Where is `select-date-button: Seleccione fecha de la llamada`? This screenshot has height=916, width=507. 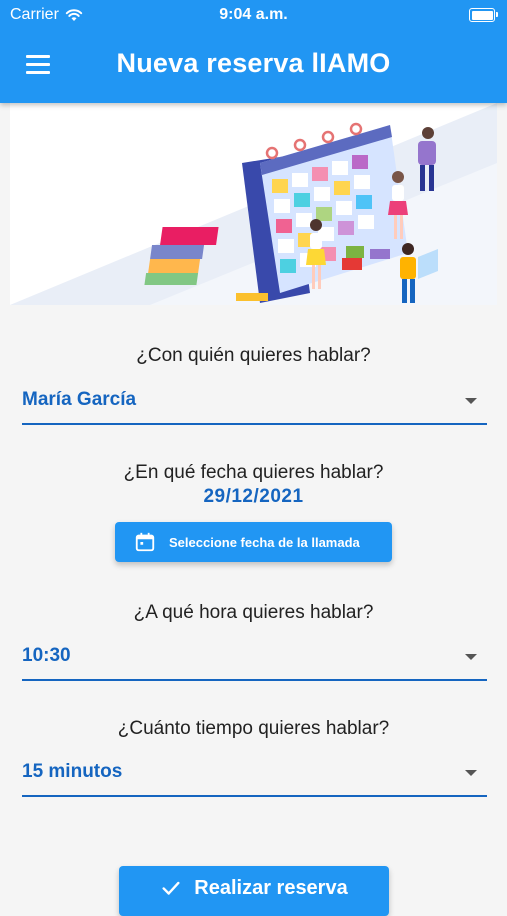 select-date-button: Seleccione fecha de la llamada is located at coordinates (253, 542).